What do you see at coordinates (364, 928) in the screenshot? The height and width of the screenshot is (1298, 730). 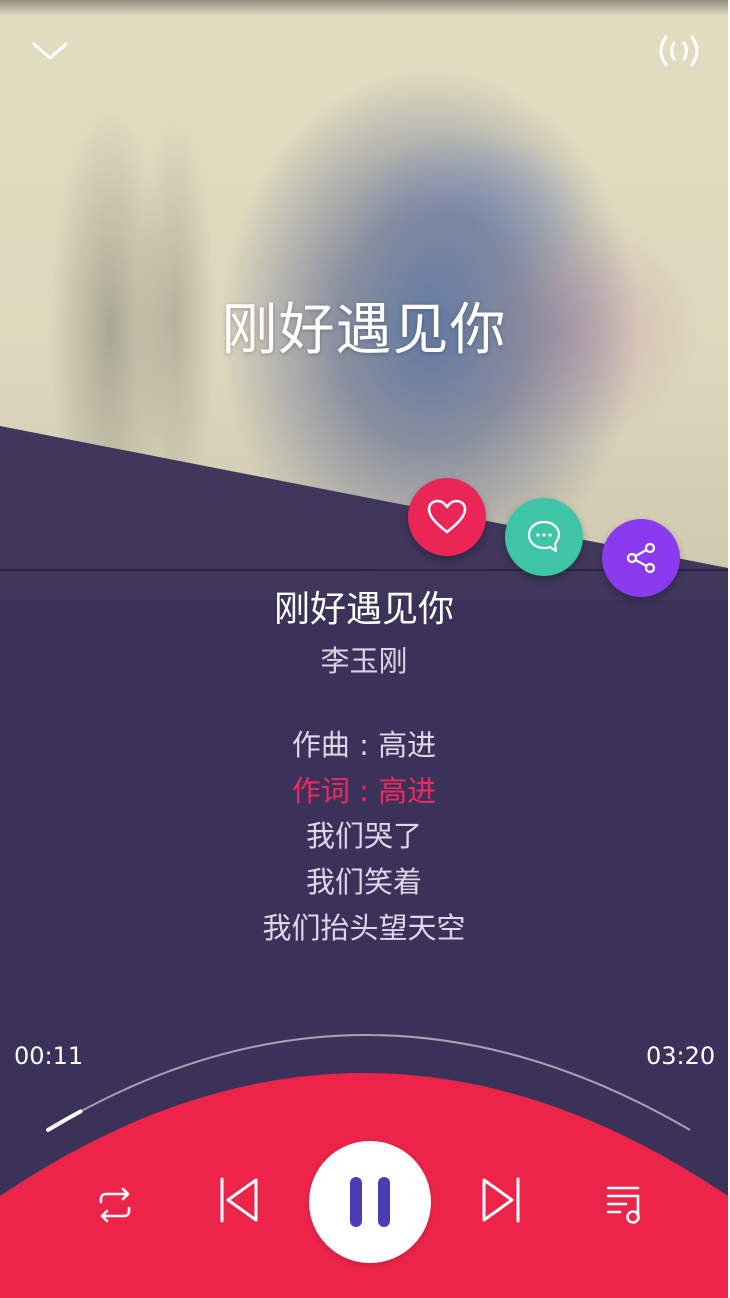 I see `lyric-line: 我们抬头望天空` at bounding box center [364, 928].